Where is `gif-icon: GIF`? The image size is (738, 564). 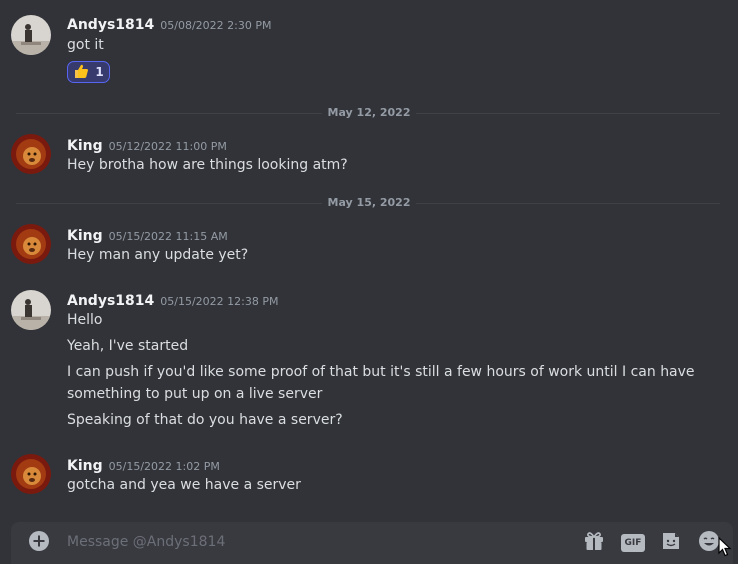 gif-icon: GIF is located at coordinates (633, 543).